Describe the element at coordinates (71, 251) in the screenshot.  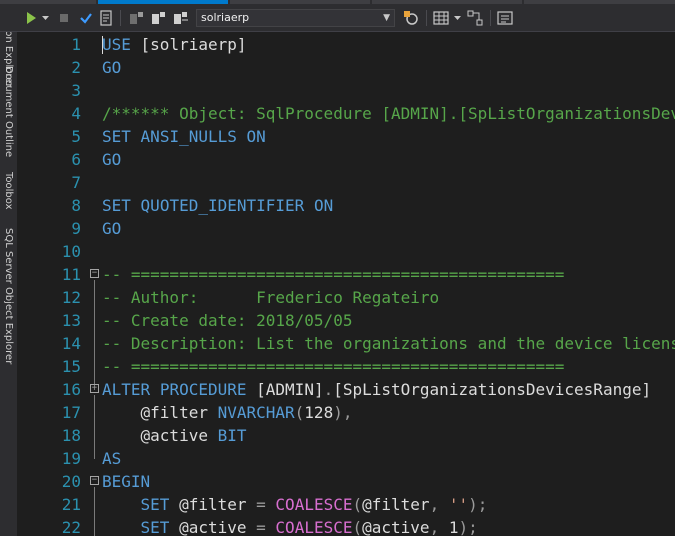
I see `line-number: 10` at that location.